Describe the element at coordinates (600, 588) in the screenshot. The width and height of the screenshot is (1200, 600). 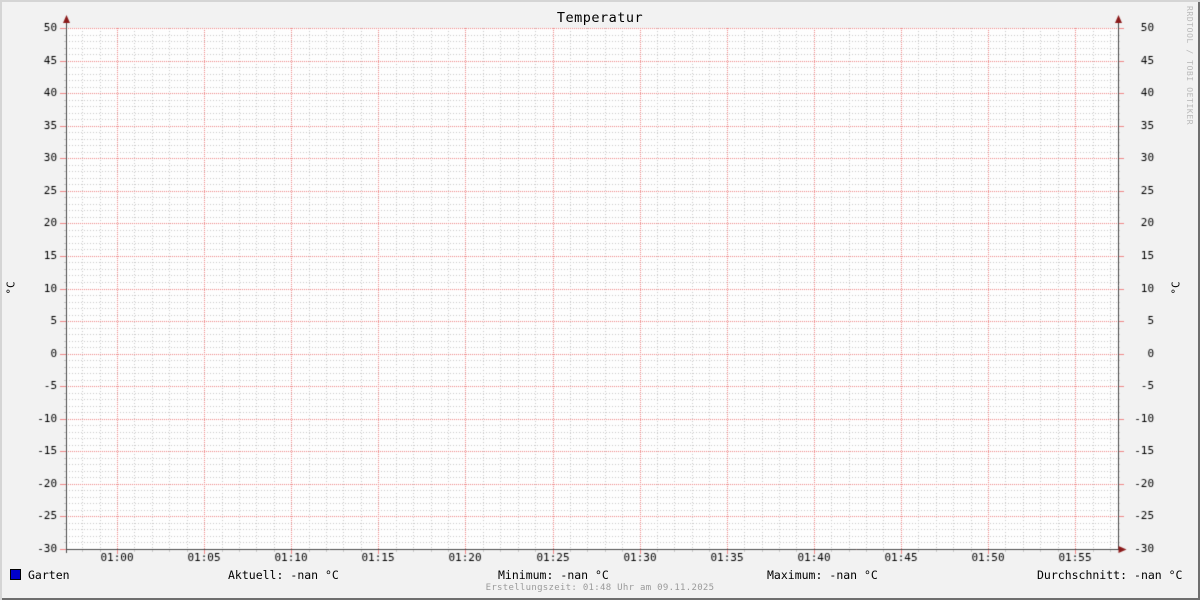
I see `creation-timestamp: Erstellungszeit: 01:48 Uhr am 09.11.2025` at that location.